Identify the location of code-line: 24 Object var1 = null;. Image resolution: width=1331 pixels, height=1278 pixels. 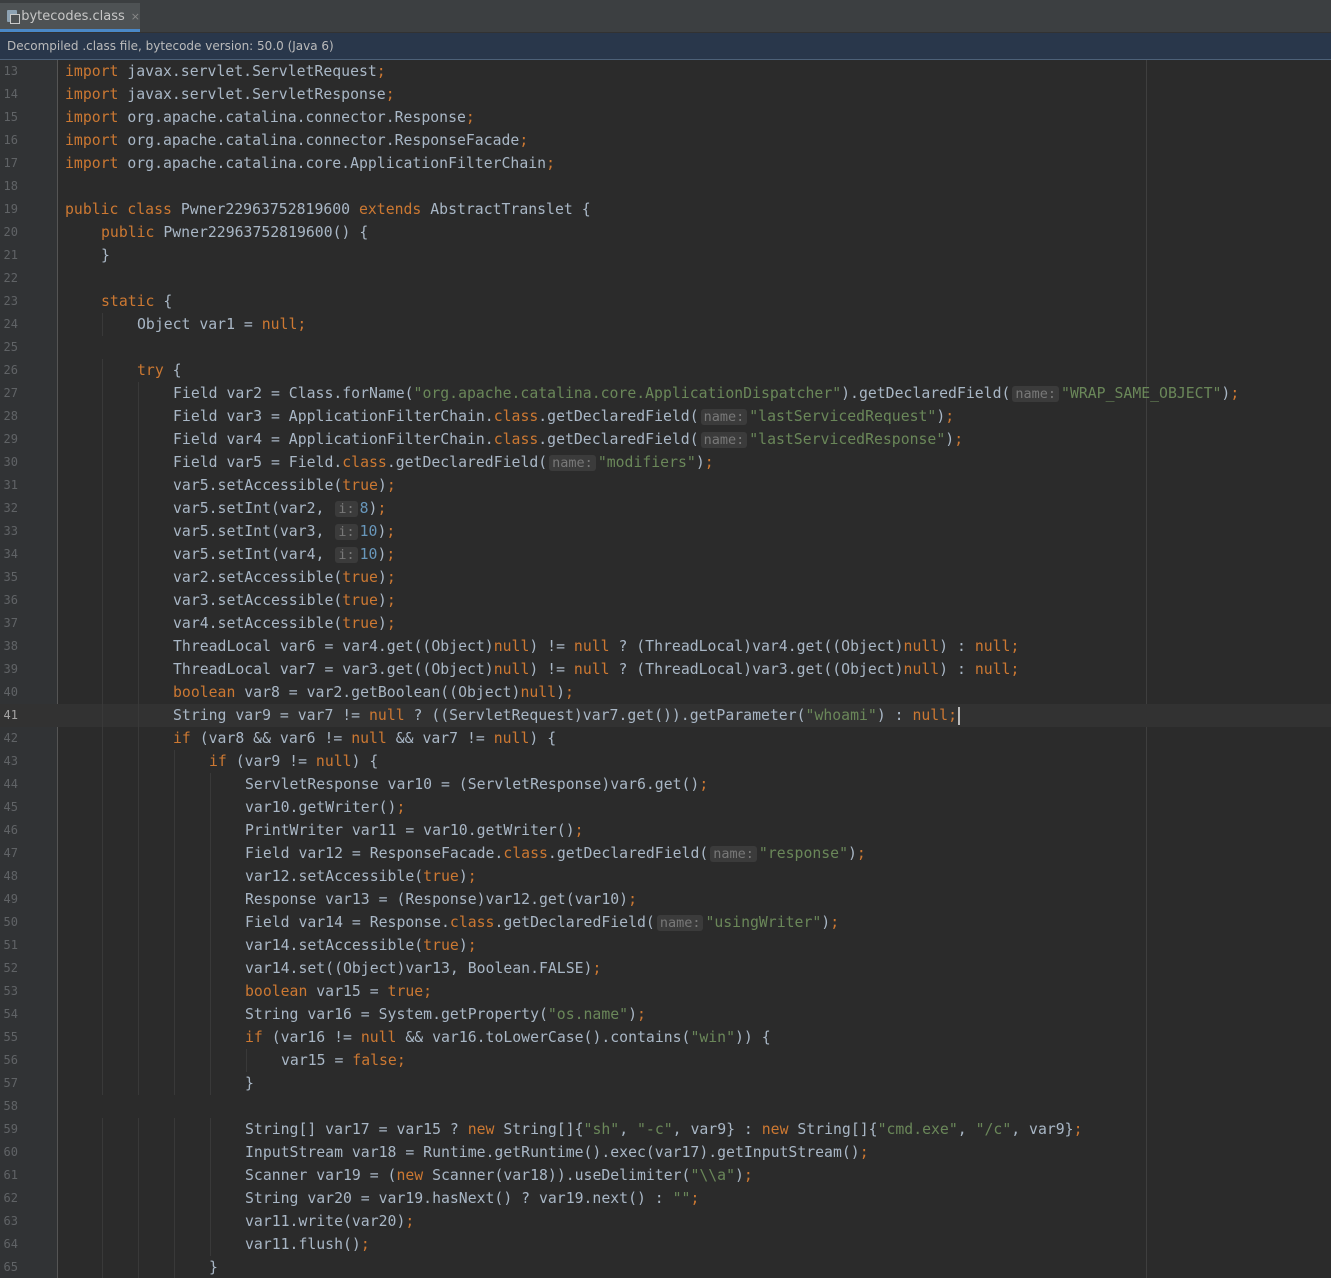
(665, 324).